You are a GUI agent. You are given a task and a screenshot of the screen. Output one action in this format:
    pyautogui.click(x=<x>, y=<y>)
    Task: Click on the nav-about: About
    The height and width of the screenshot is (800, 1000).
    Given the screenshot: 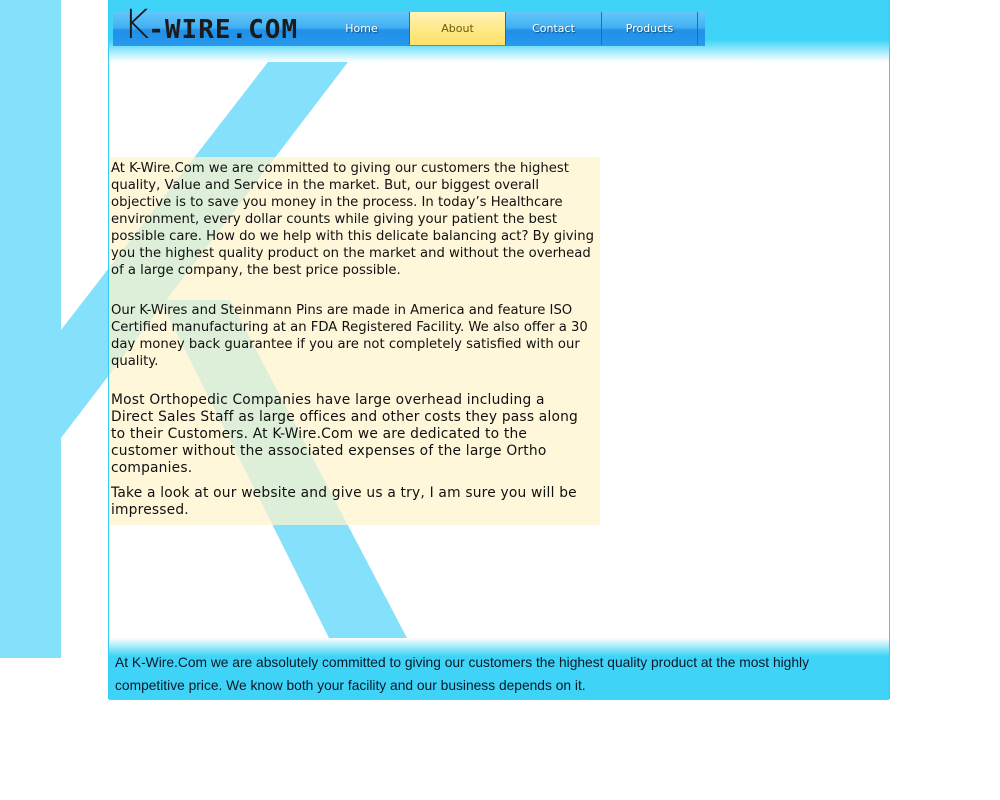 What is the action you would take?
    pyautogui.click(x=458, y=28)
    